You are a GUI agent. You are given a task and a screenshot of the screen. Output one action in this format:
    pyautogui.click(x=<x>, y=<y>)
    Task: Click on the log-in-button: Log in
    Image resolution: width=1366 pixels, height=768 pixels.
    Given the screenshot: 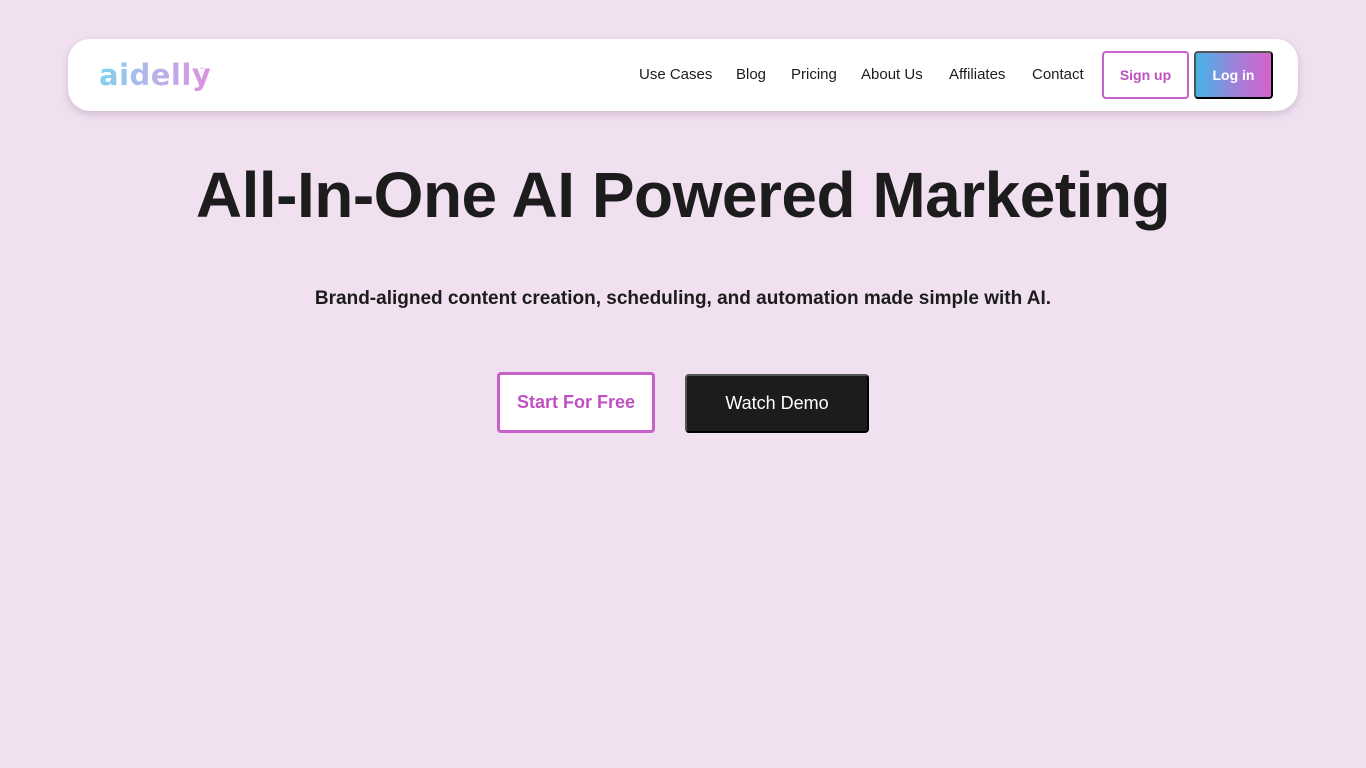 What is the action you would take?
    pyautogui.click(x=1233, y=75)
    